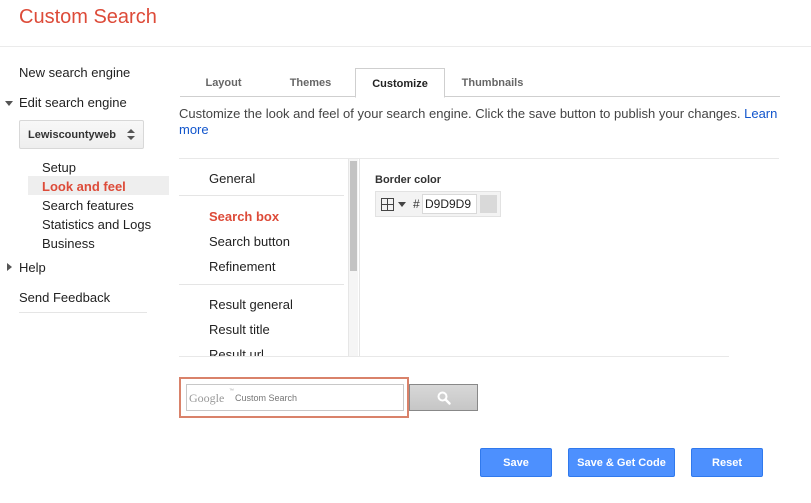 This screenshot has height=503, width=811. I want to click on sidebar-divider, so click(83, 312).